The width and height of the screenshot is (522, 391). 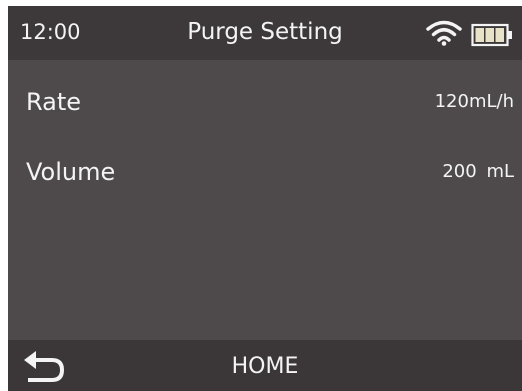 I want to click on rate-value-group: 120mL/h, so click(x=474, y=102).